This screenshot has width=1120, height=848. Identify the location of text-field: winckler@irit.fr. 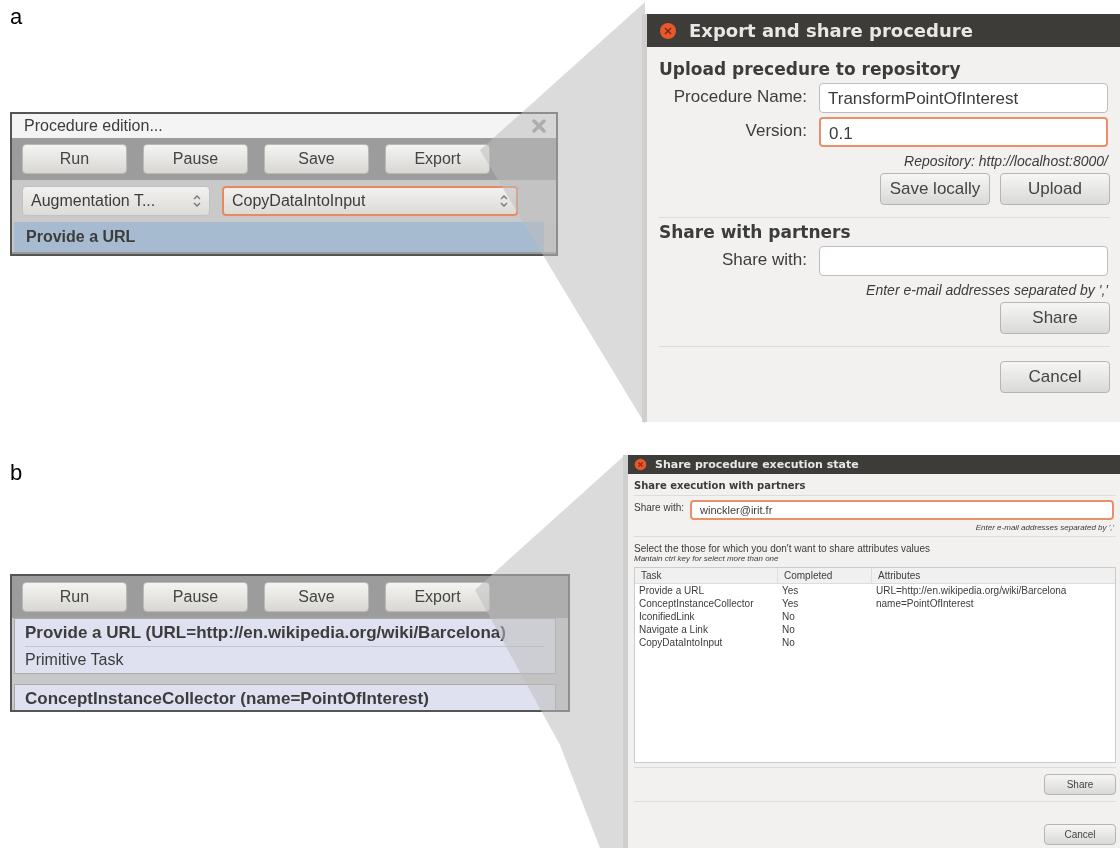
(902, 510).